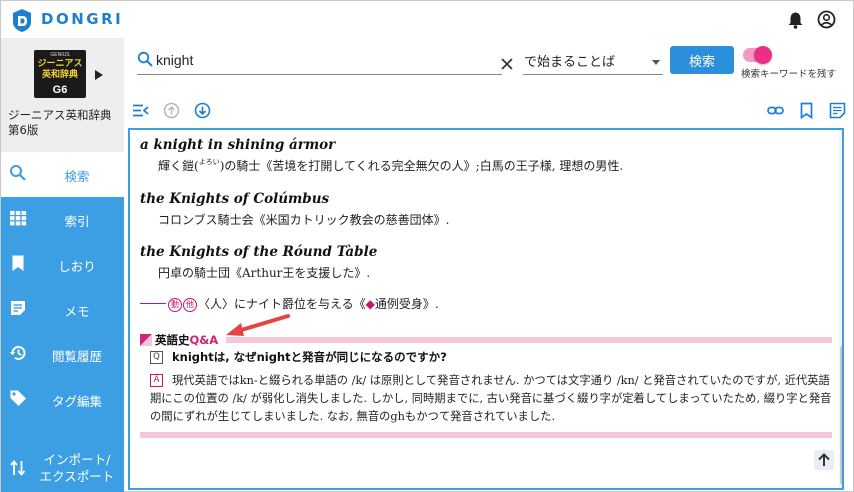 The height and width of the screenshot is (492, 854). What do you see at coordinates (486, 435) in the screenshot?
I see `qa-bottom-band` at bounding box center [486, 435].